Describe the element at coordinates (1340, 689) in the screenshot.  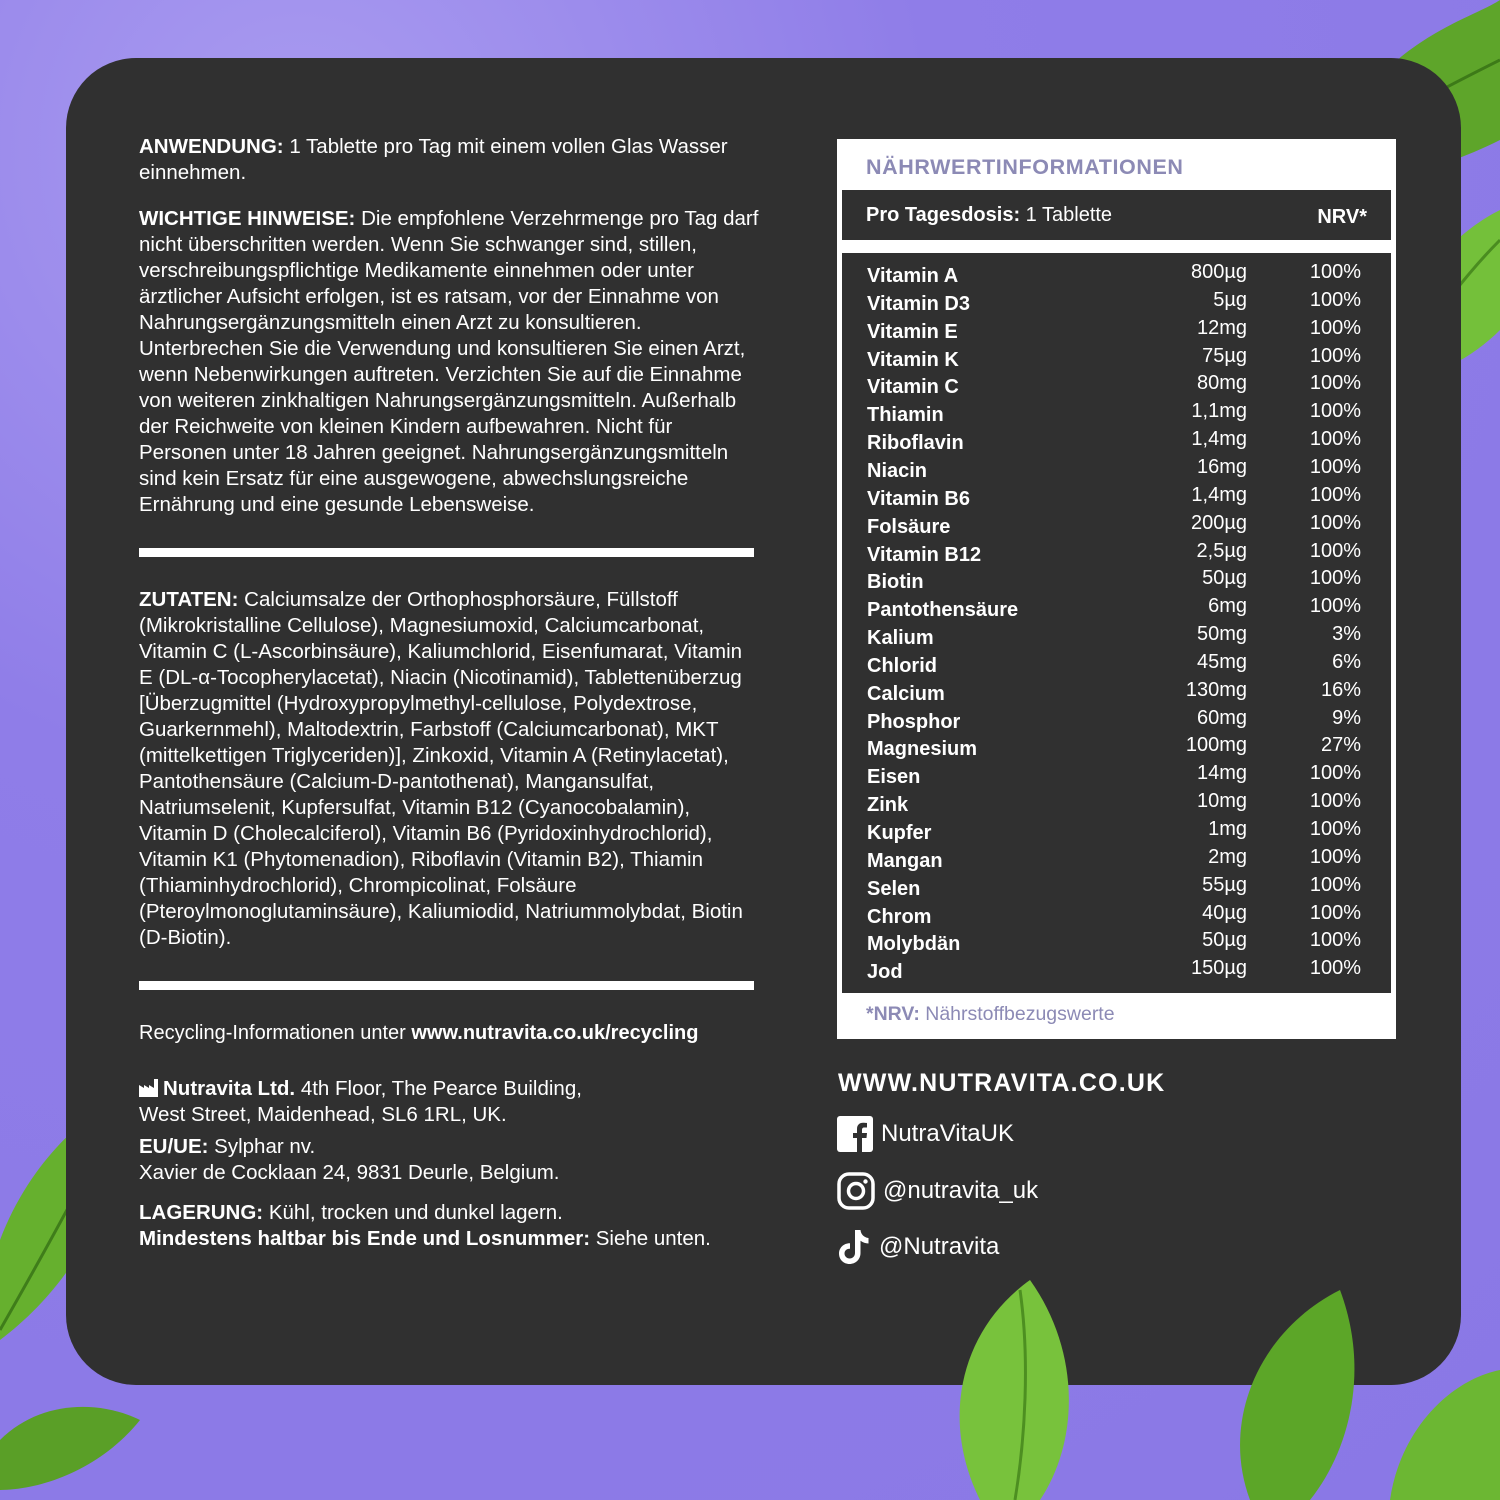
I see `nutrient-nrv: 16%` at that location.